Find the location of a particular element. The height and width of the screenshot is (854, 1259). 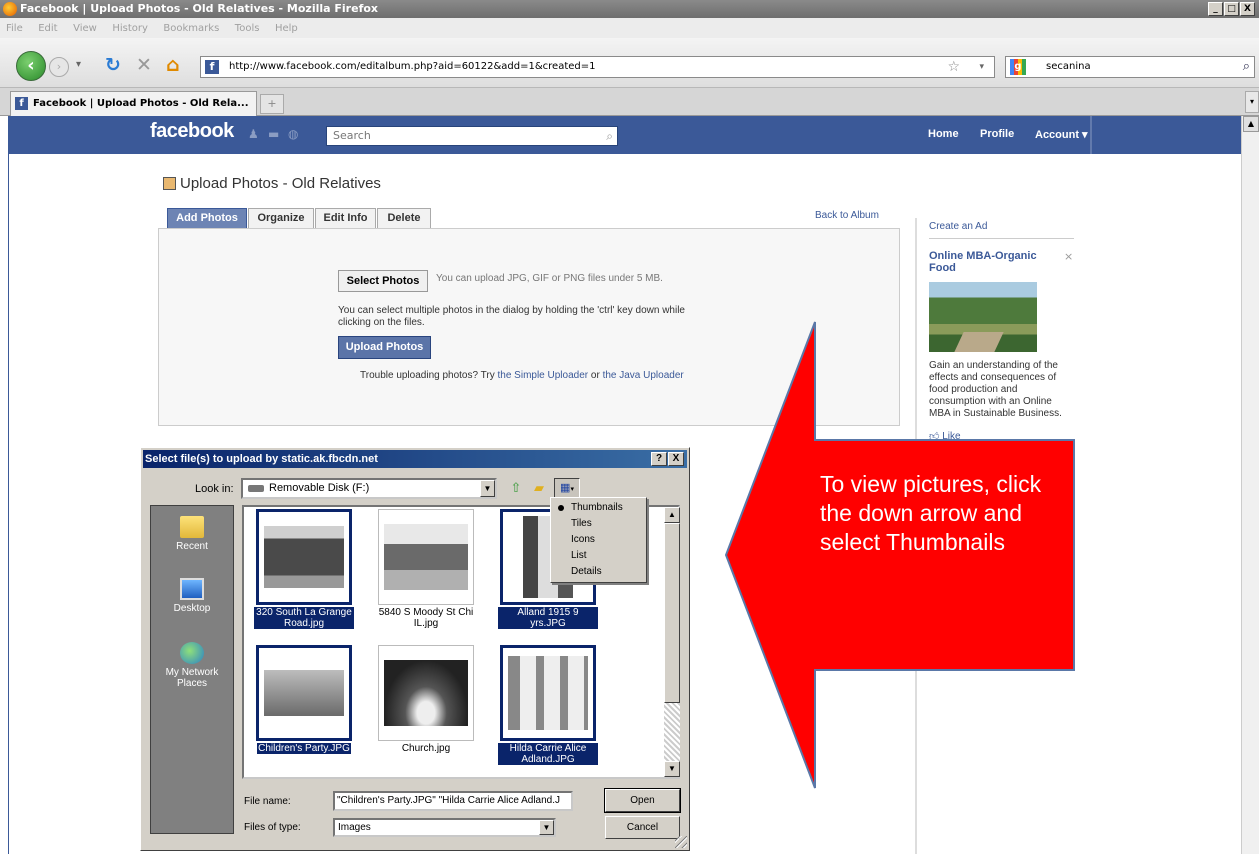

view-menu-list: List is located at coordinates (598, 556).